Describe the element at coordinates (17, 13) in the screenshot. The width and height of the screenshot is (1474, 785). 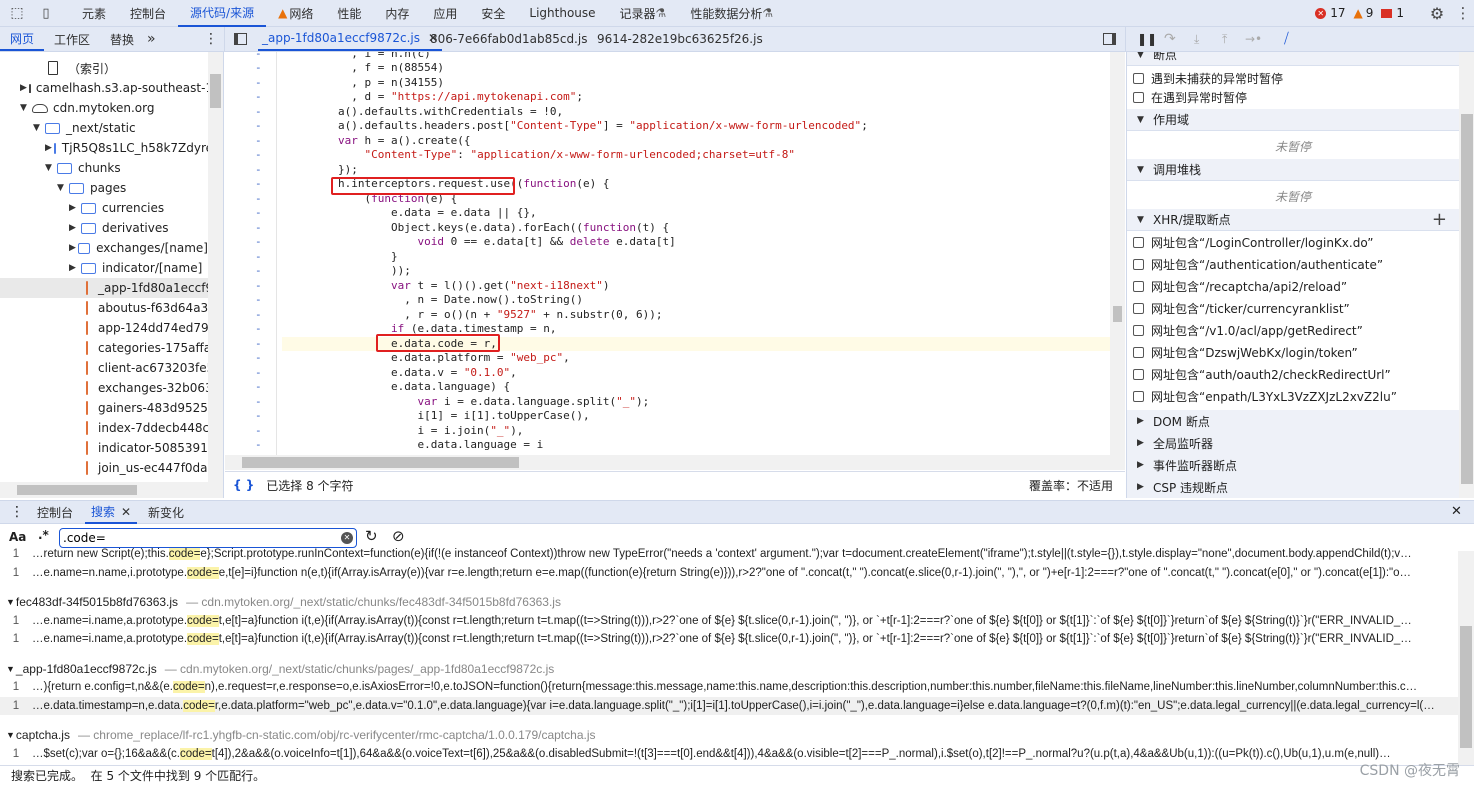
I see `inspect-element-icon: ⬚` at that location.